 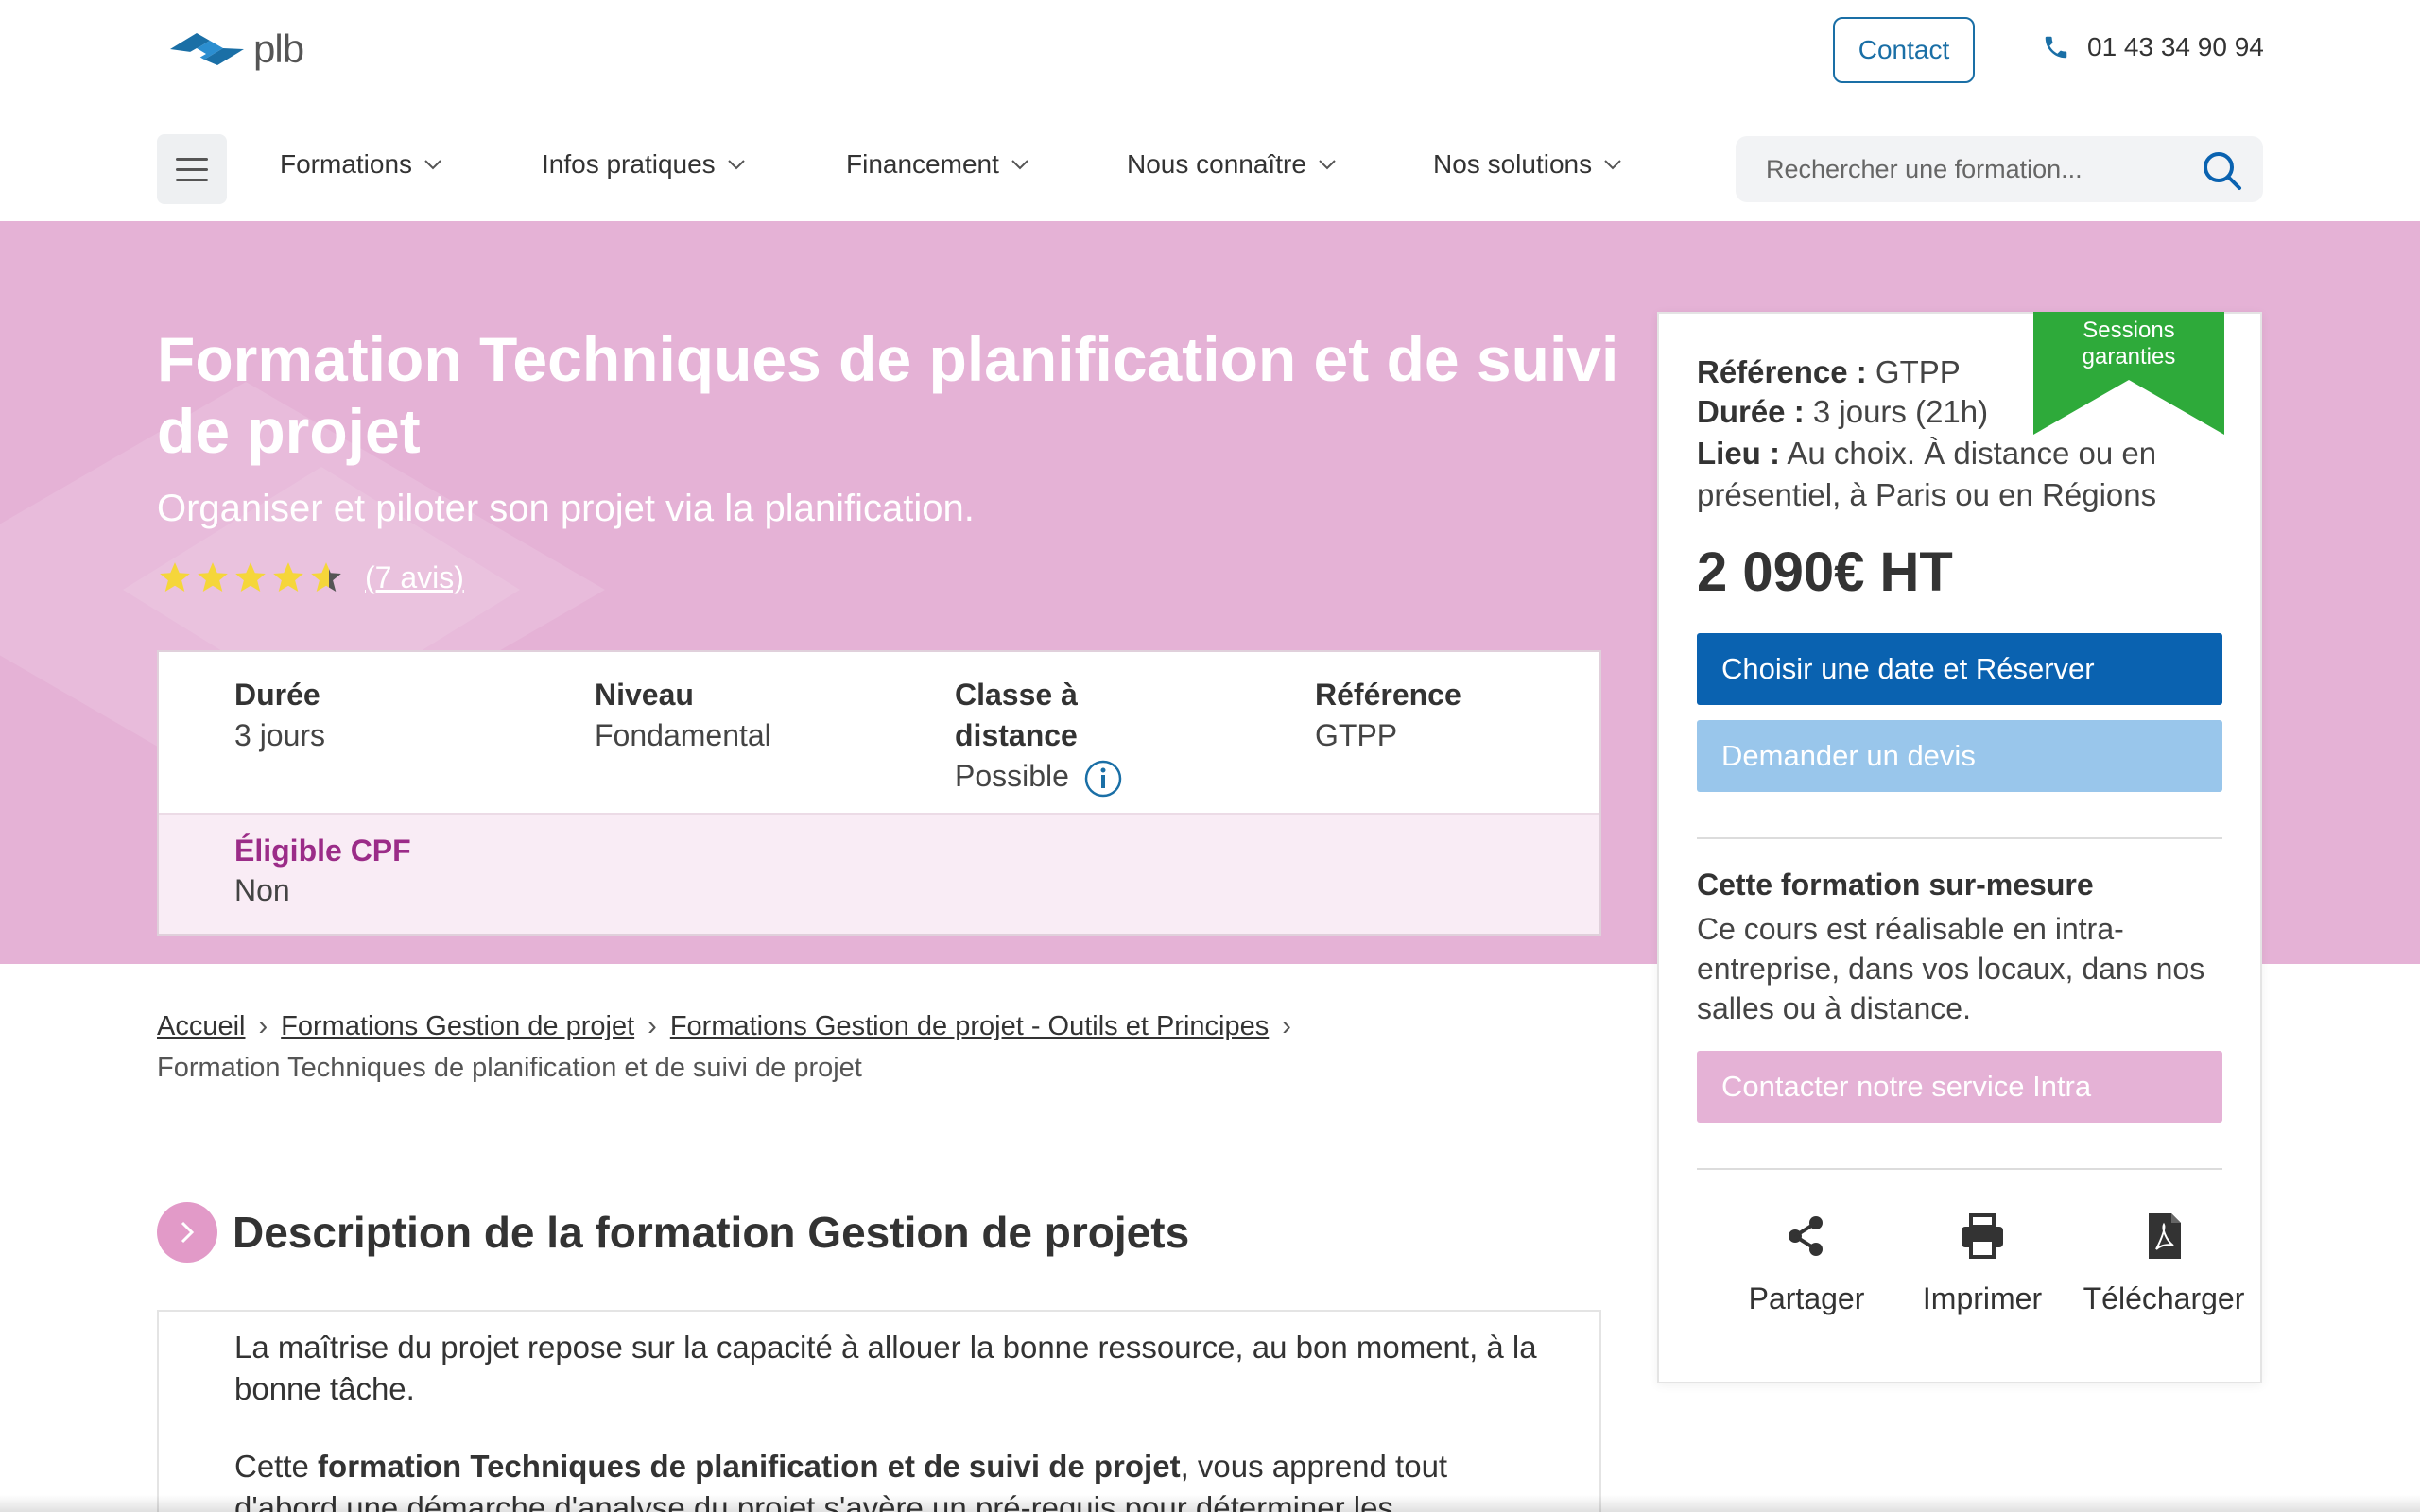 I want to click on label: Référence :, so click(x=1782, y=371).